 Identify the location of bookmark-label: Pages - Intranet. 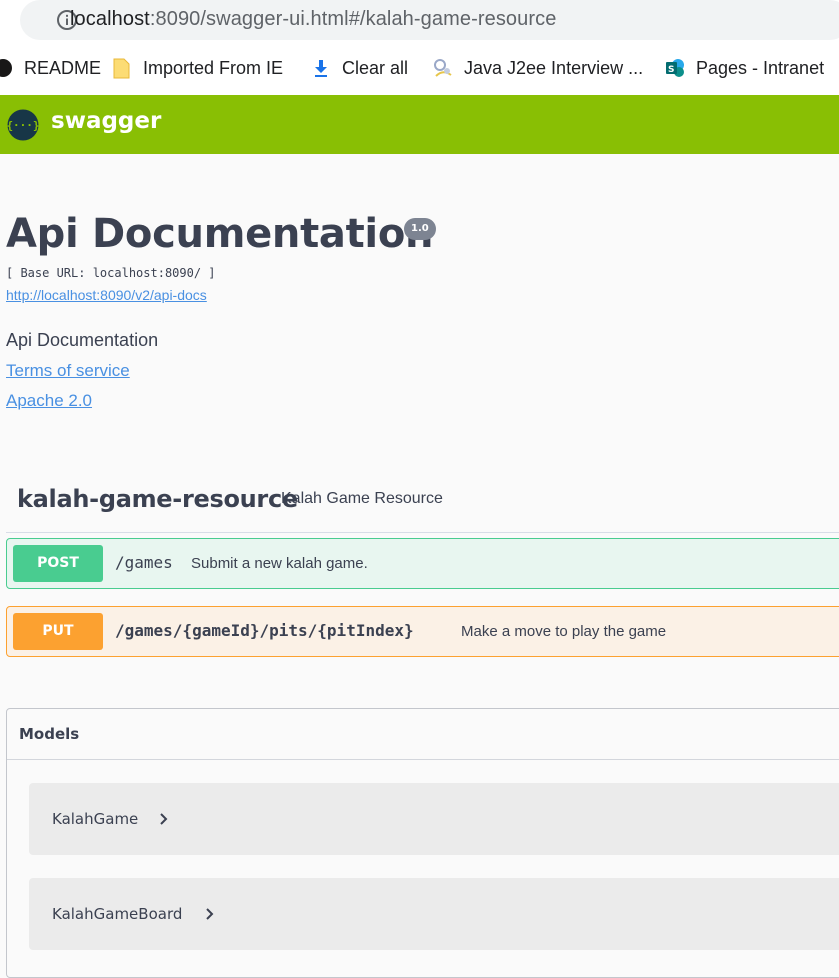
(760, 67).